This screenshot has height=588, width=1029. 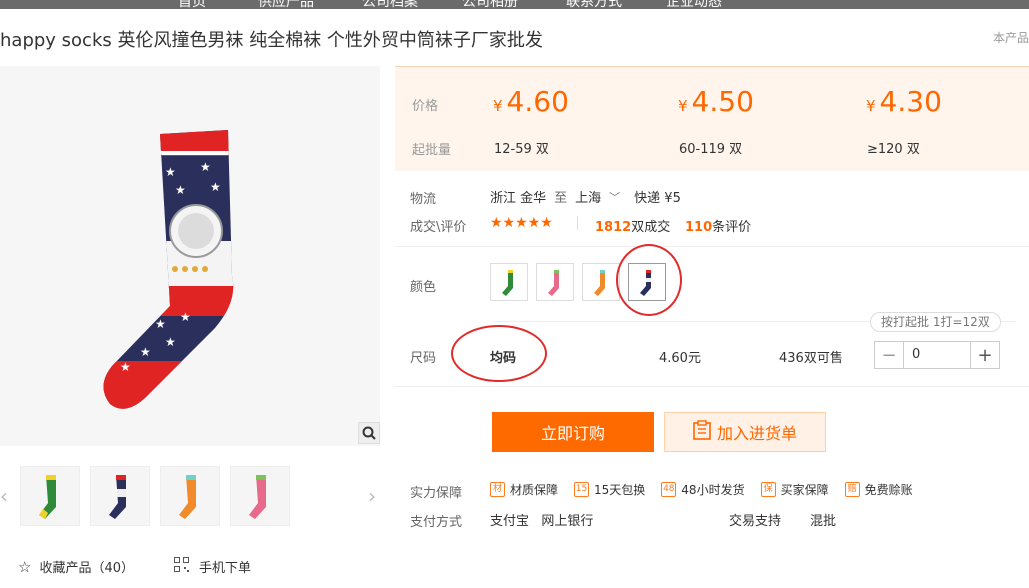 I want to click on tier-price-2: ¥4.50, so click(x=716, y=101).